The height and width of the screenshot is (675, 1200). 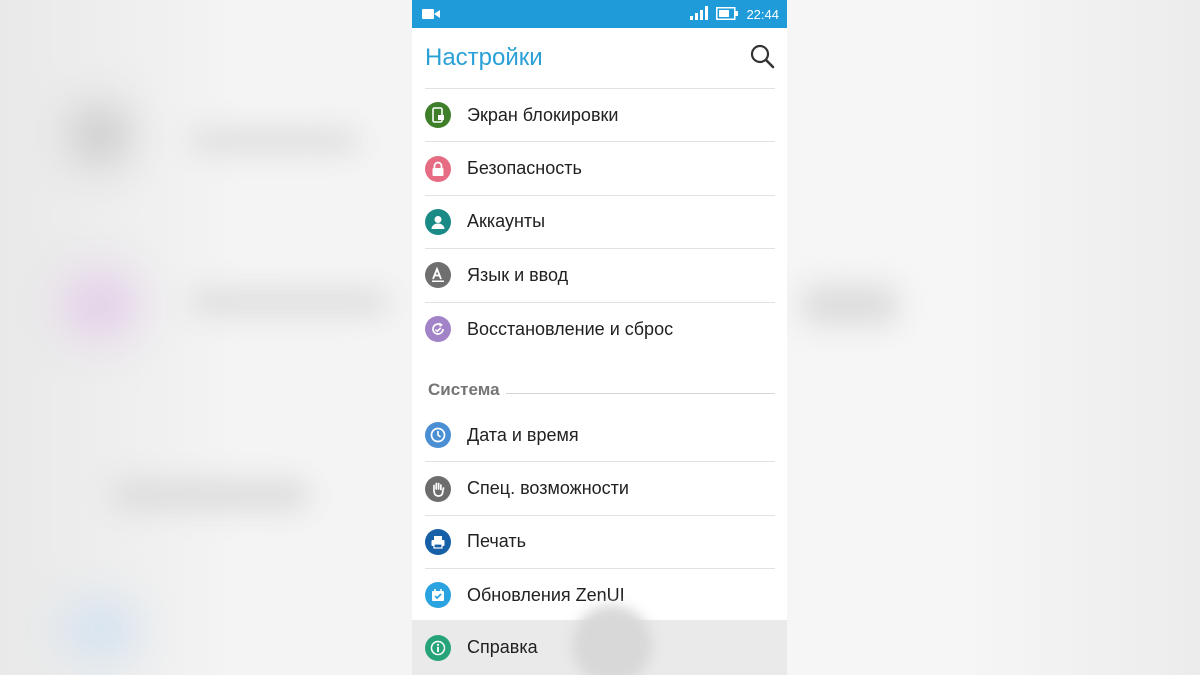 I want to click on setting-item-accounts: Аккаунты, so click(x=600, y=223).